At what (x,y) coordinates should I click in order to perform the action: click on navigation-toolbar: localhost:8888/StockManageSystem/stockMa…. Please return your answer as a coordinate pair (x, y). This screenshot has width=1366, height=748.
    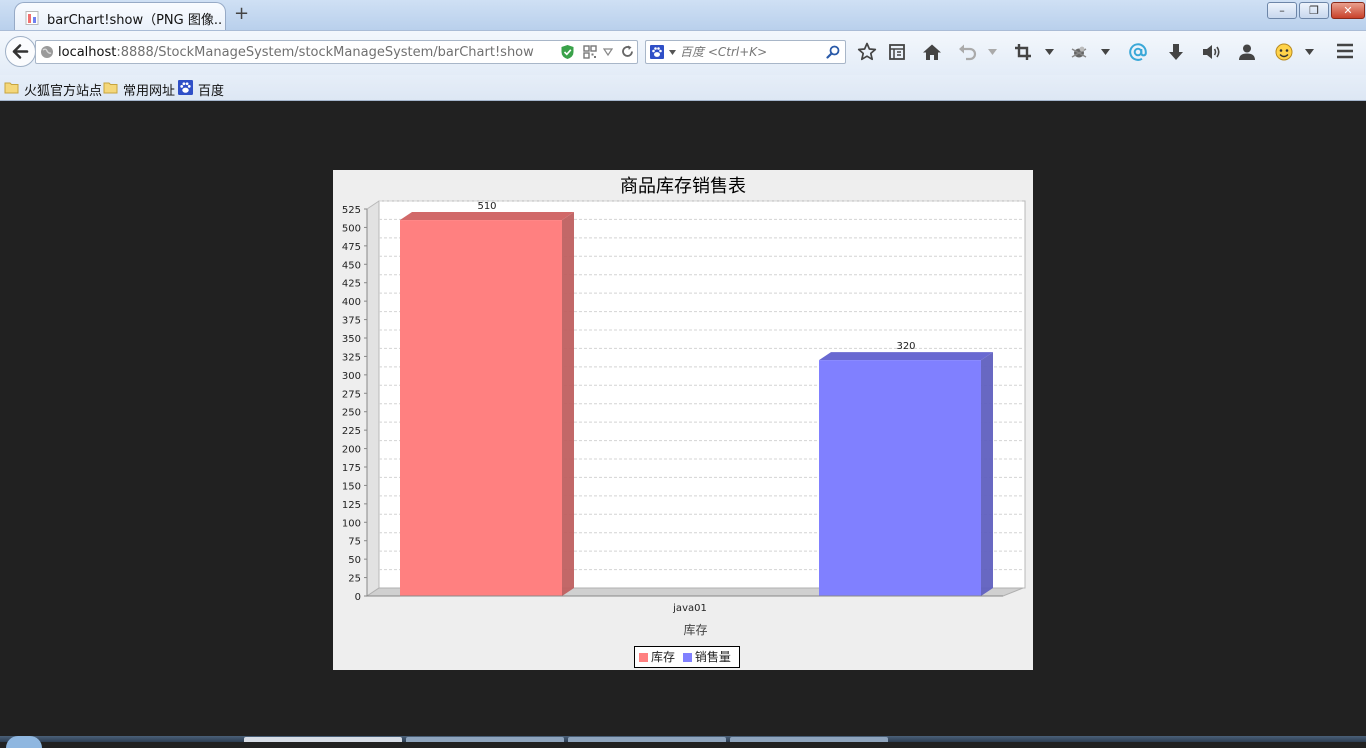
    Looking at the image, I should click on (683, 52).